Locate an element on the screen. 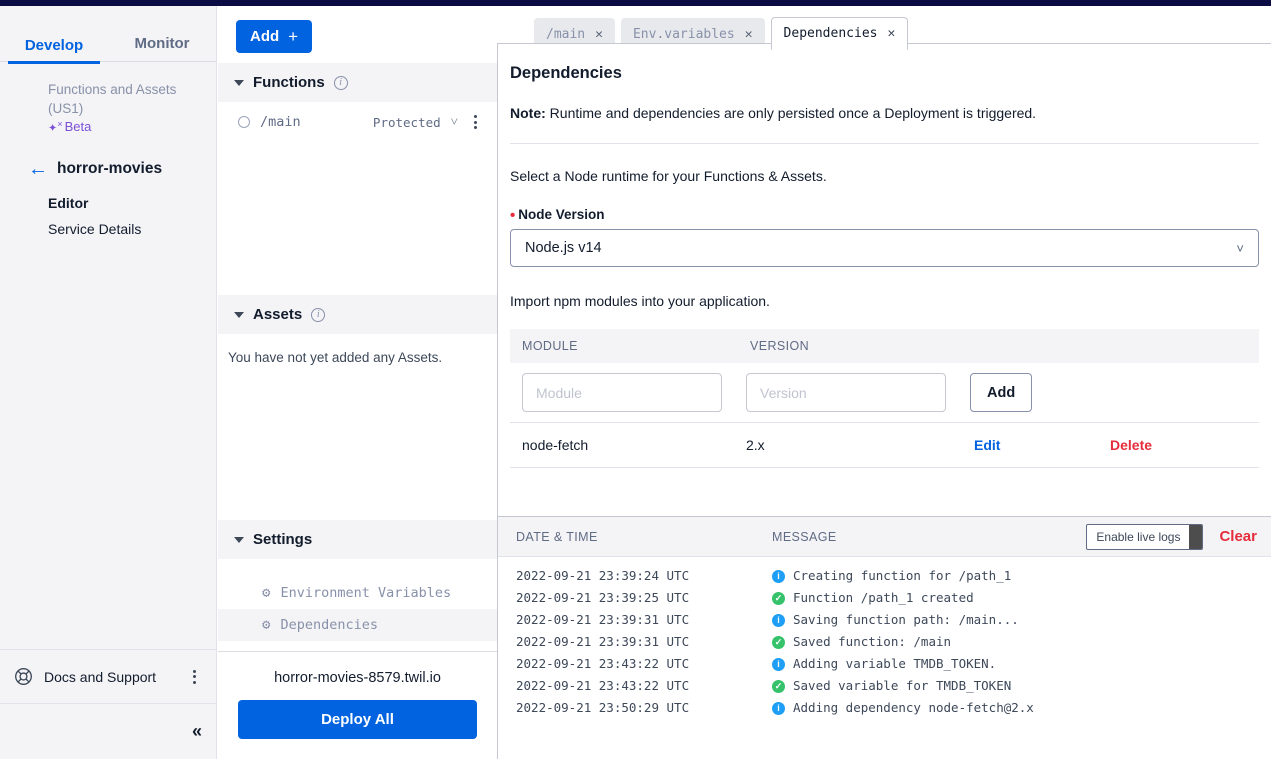 Image resolution: width=1271 pixels, height=759 pixels. function-row-main: /main Protected ˅ is located at coordinates (357, 122).